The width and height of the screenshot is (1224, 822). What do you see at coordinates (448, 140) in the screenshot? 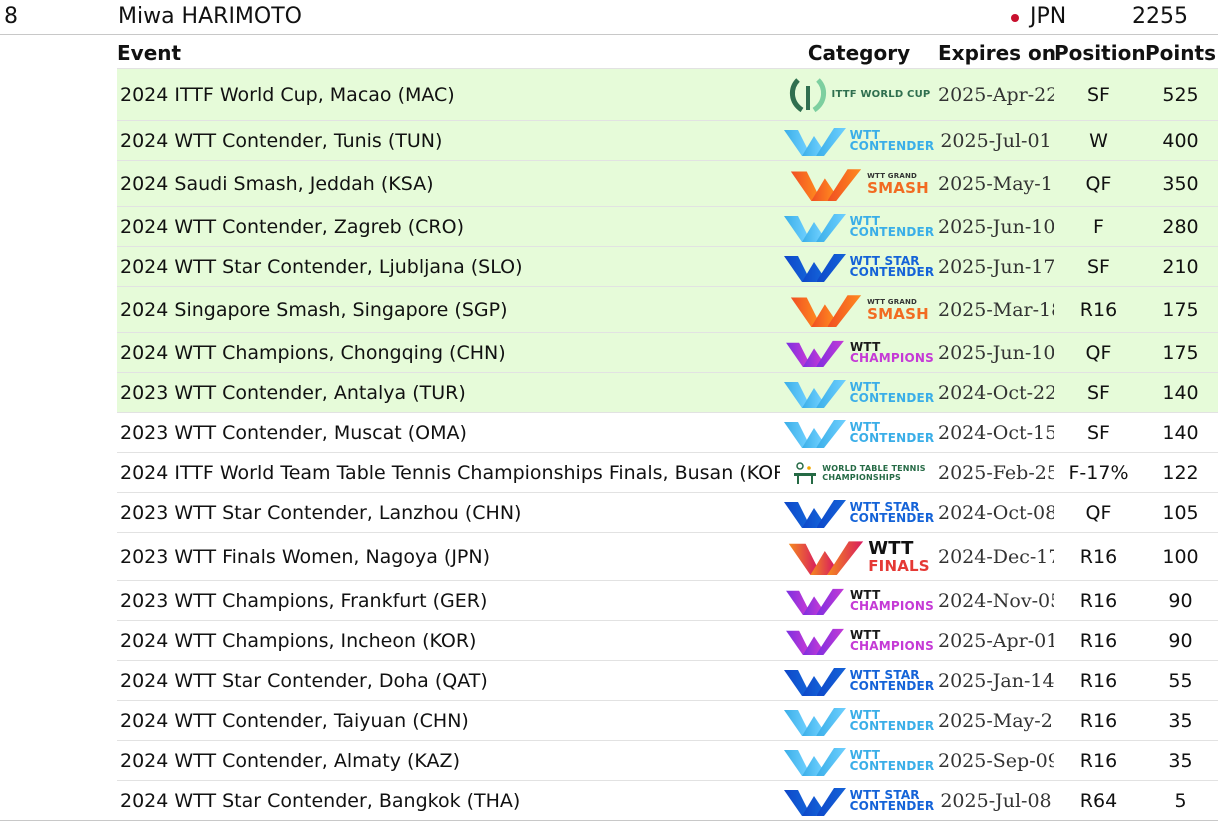
I see `event-name-cell: 2024 WTT Contender, Tunis (TUN)` at bounding box center [448, 140].